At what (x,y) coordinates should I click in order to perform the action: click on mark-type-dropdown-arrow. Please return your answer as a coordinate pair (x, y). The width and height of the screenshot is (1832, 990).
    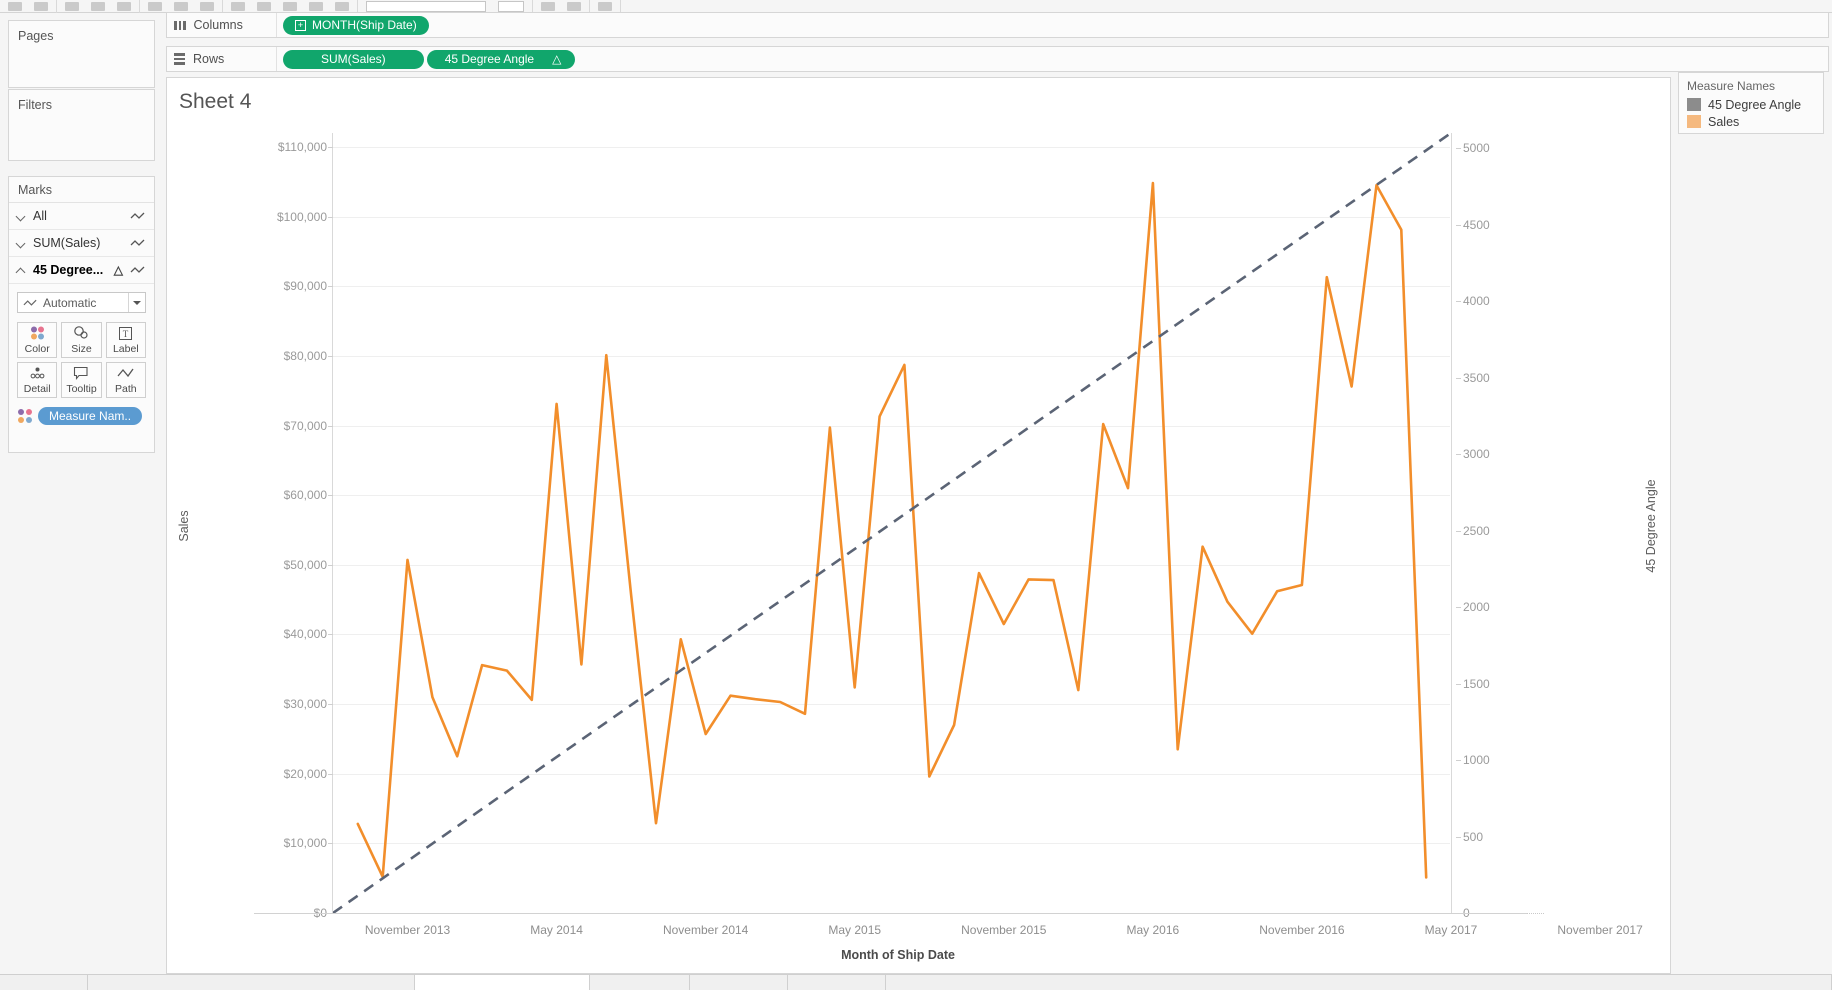
    Looking at the image, I should click on (136, 302).